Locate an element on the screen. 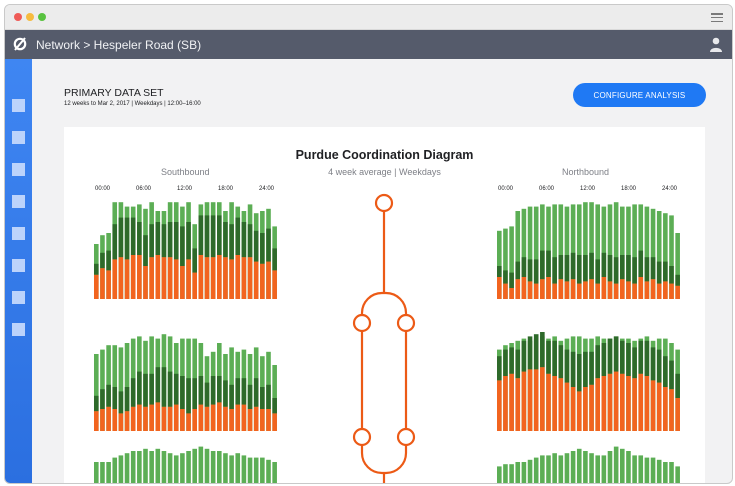  user-icon is located at coordinates (716, 44).